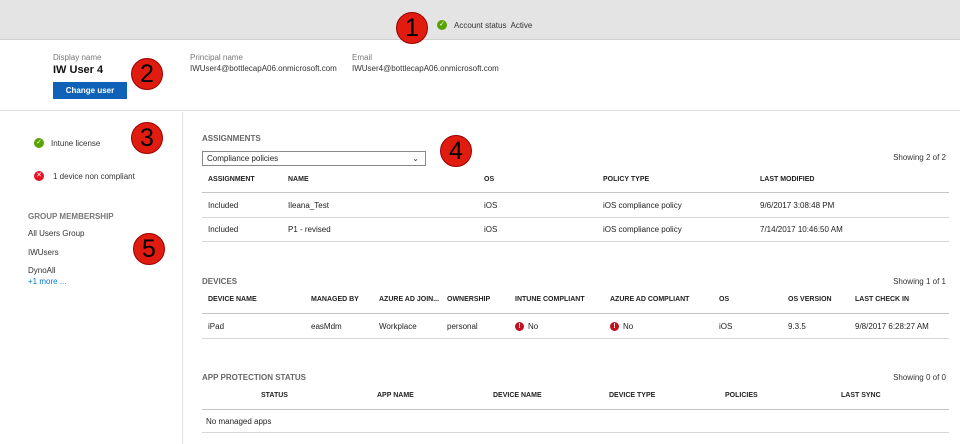 The width and height of the screenshot is (960, 444). I want to click on noncompliant-status: ✕ 1 device non compliant, so click(84, 176).